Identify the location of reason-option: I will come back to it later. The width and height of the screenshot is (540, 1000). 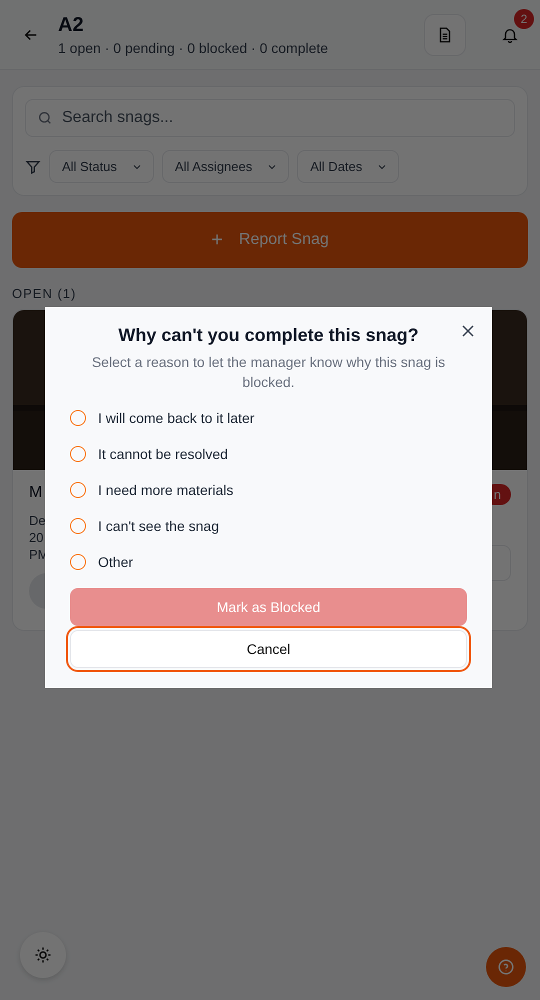
(268, 418).